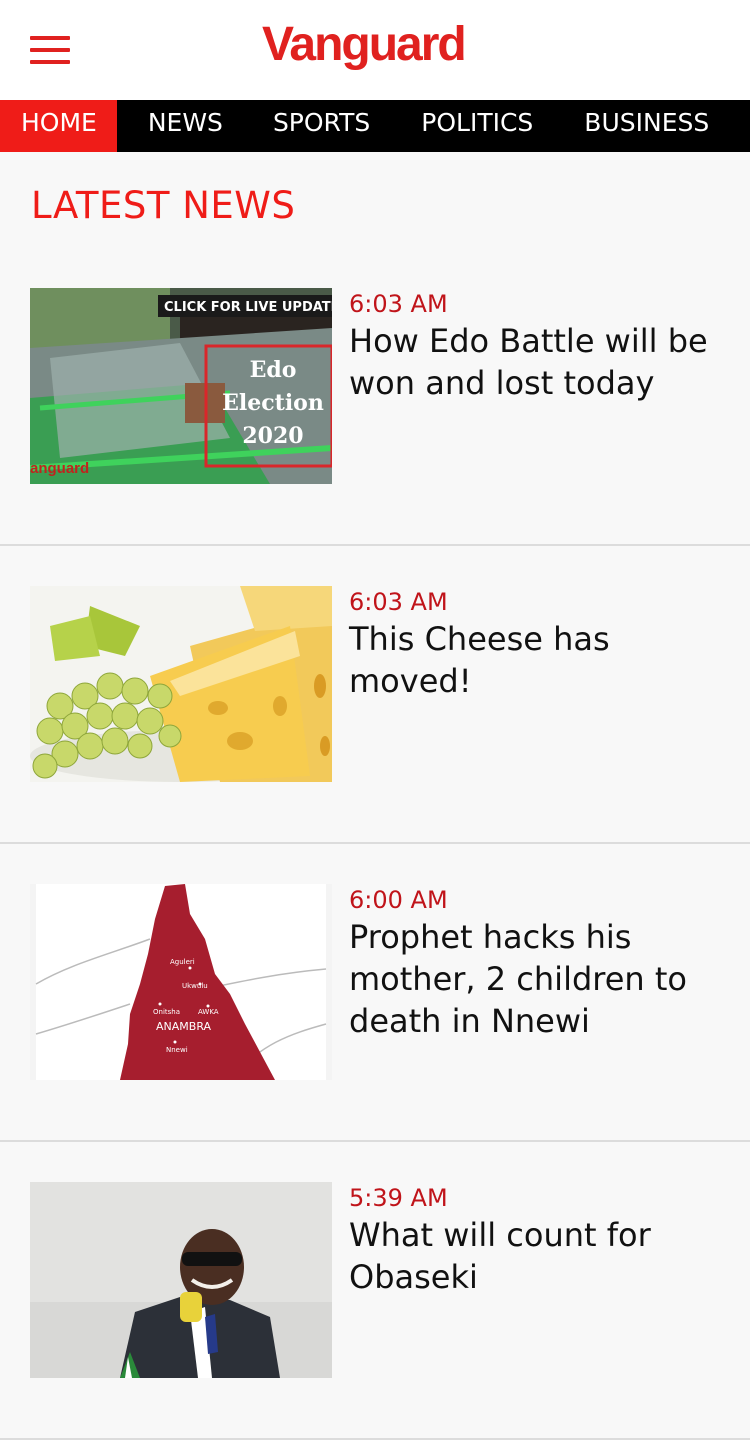  What do you see at coordinates (273, 370) in the screenshot?
I see `image-line1: Edo` at bounding box center [273, 370].